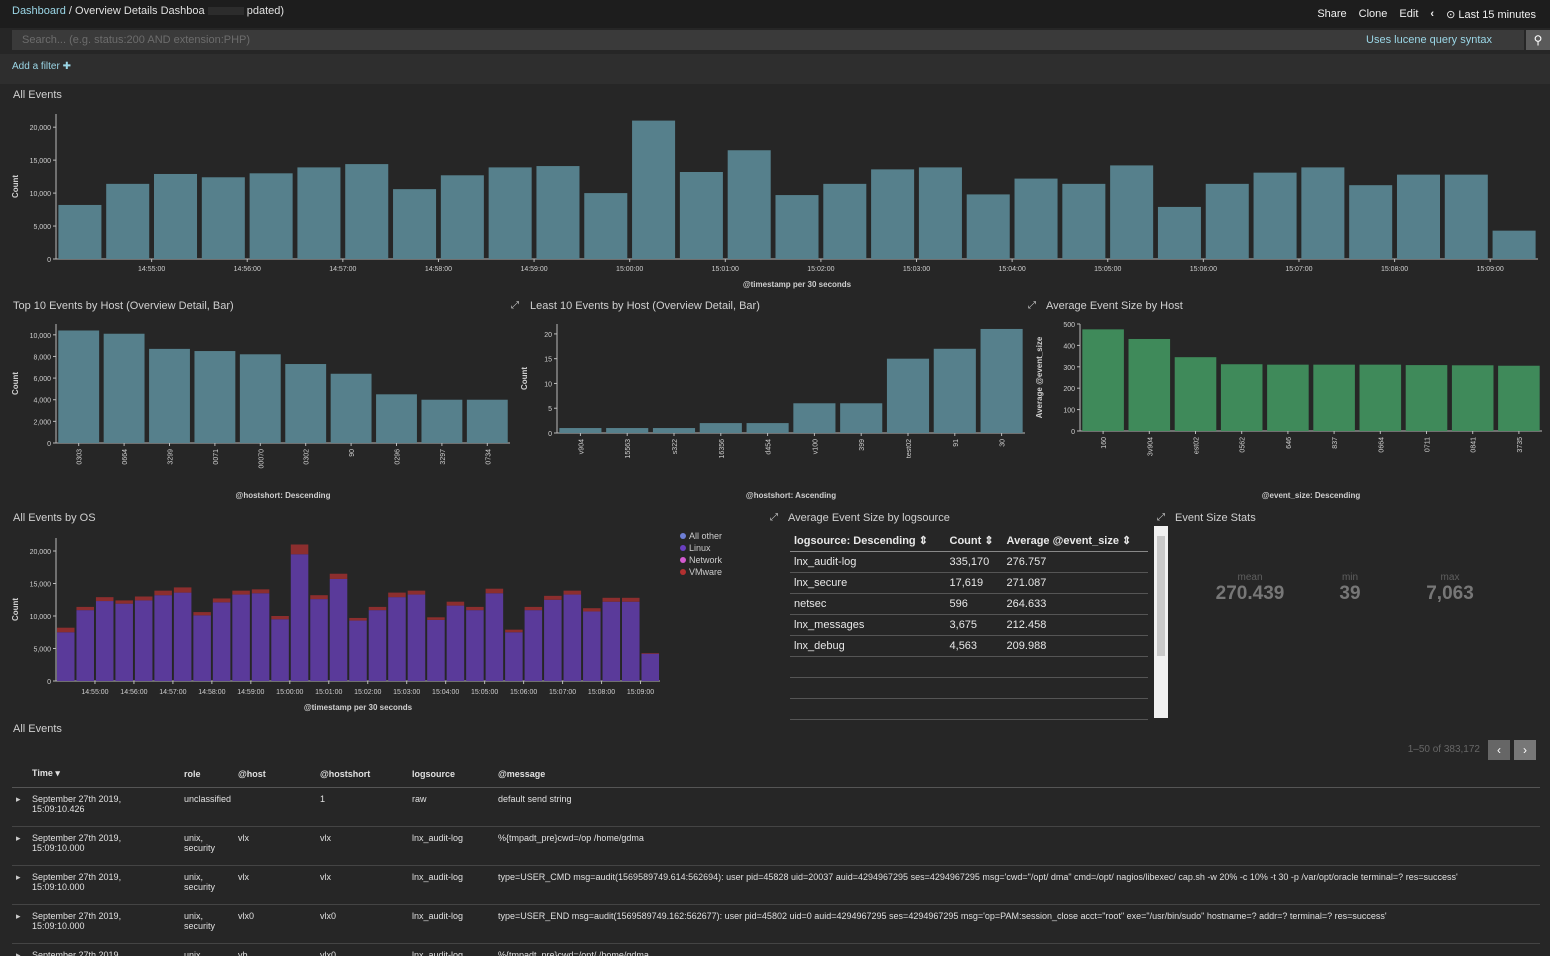 The width and height of the screenshot is (1550, 956). Describe the element at coordinates (1150, 446) in the screenshot. I see `x-tick-label: 3v904` at that location.